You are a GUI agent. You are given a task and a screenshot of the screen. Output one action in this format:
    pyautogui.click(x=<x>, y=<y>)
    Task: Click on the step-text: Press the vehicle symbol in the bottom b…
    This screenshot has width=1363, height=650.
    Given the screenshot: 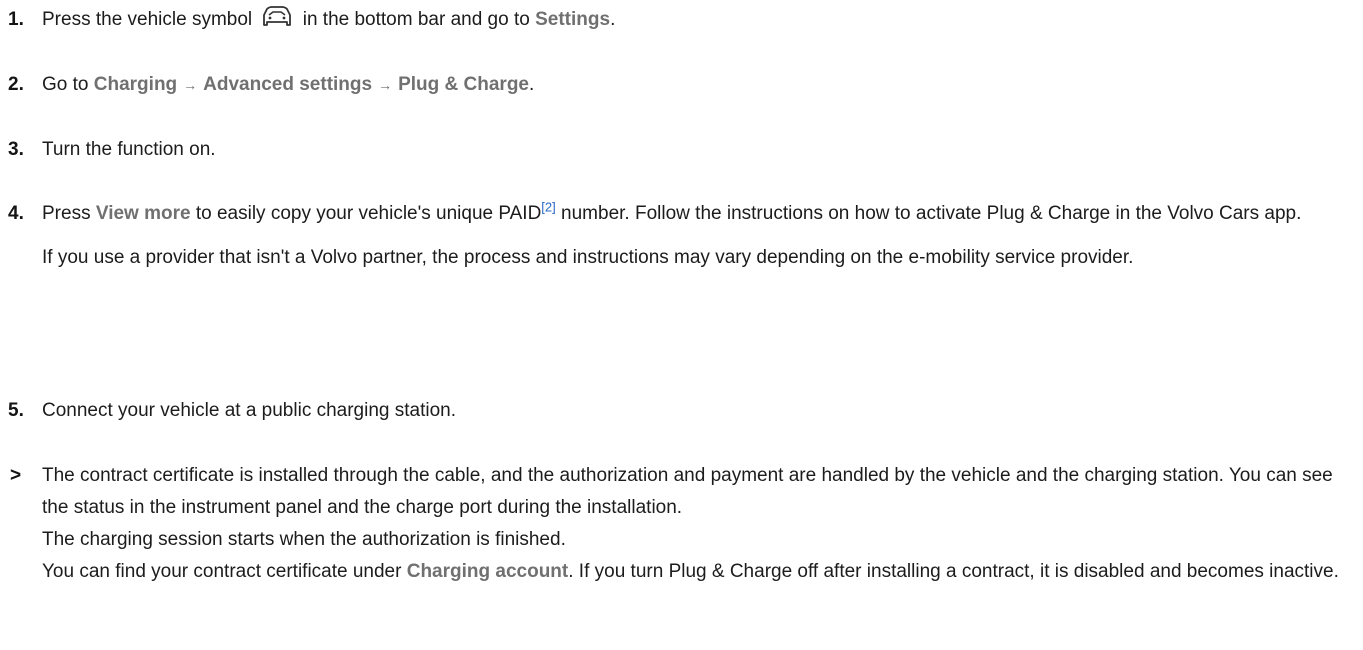 What is the action you would take?
    pyautogui.click(x=701, y=22)
    